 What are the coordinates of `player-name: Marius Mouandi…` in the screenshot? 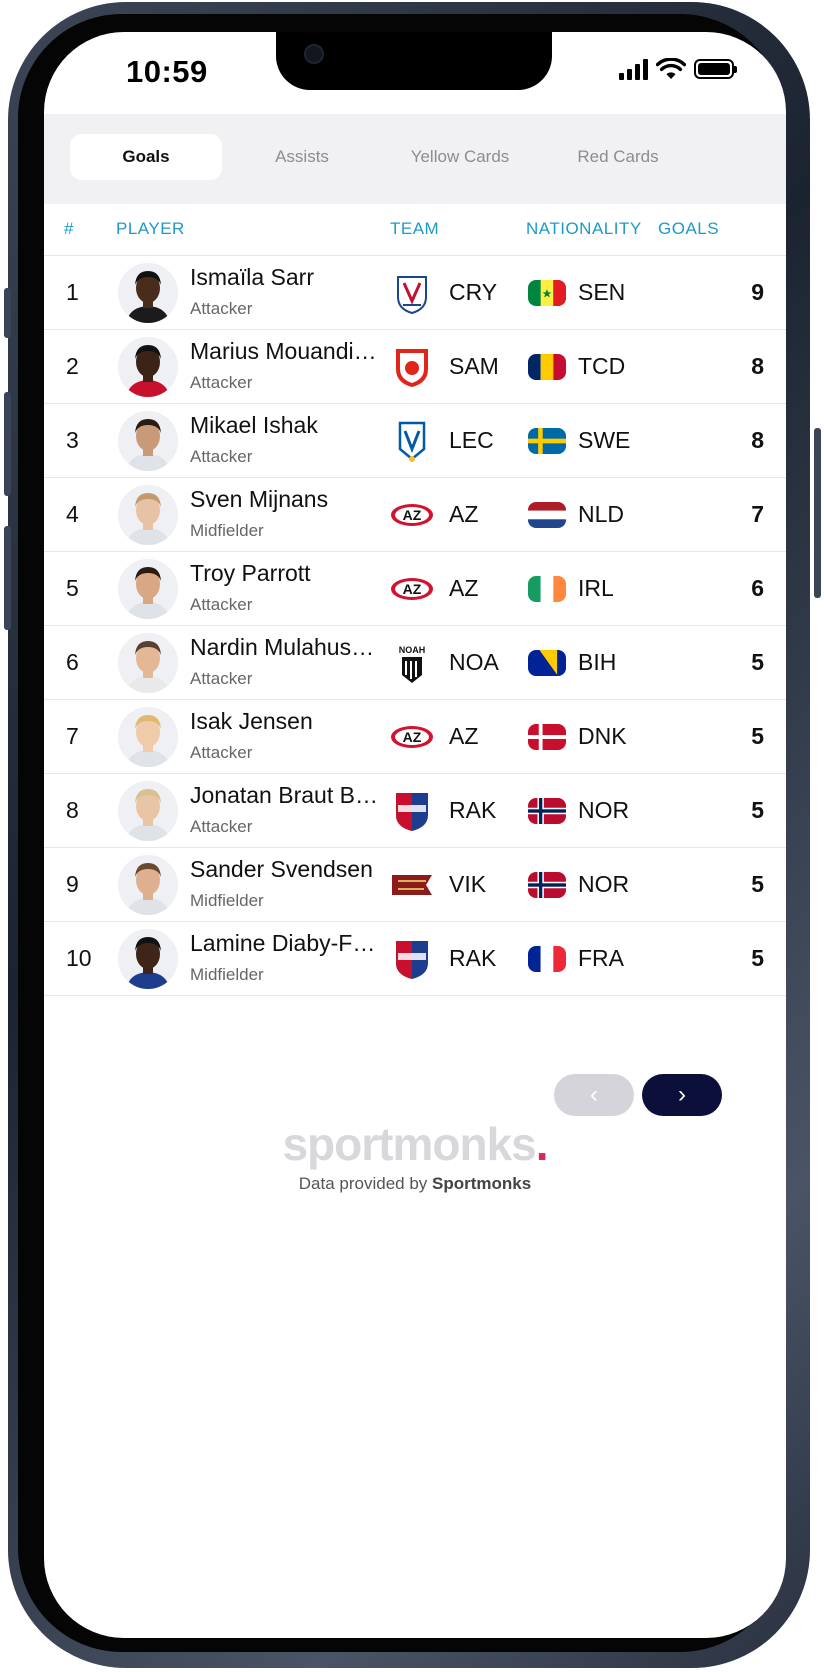 It's located at (290, 351).